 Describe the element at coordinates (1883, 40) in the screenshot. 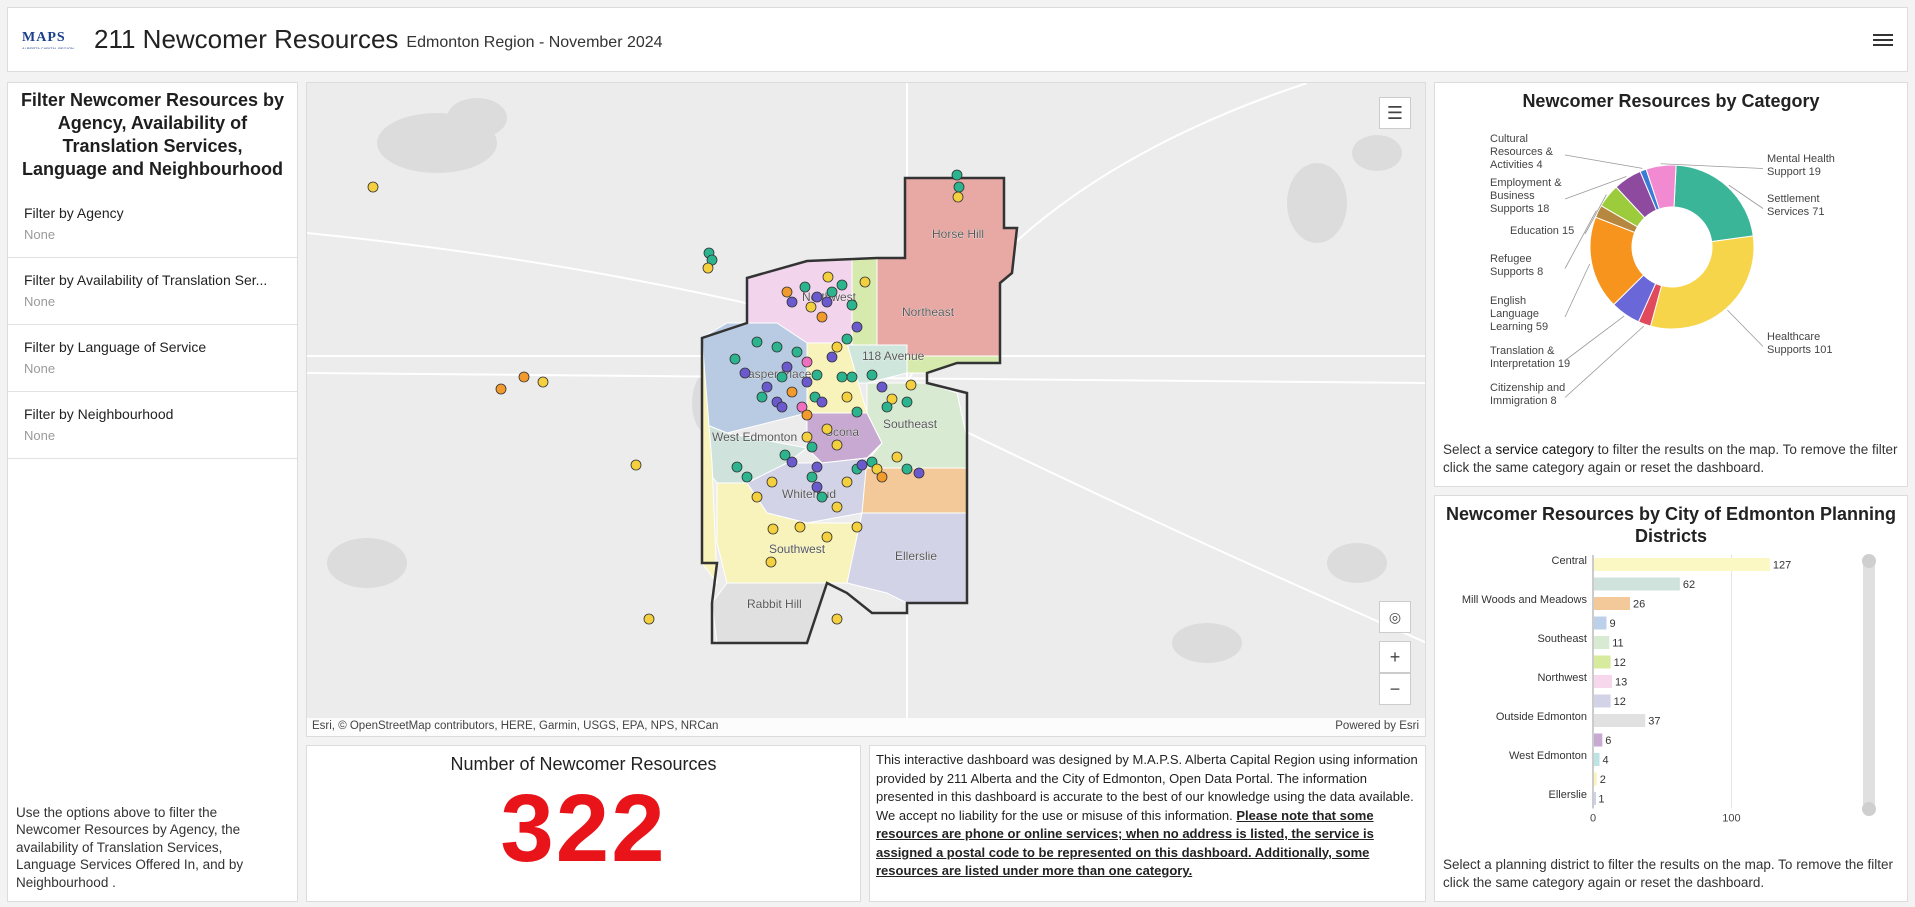

I see `hamburger-menu-icon` at that location.